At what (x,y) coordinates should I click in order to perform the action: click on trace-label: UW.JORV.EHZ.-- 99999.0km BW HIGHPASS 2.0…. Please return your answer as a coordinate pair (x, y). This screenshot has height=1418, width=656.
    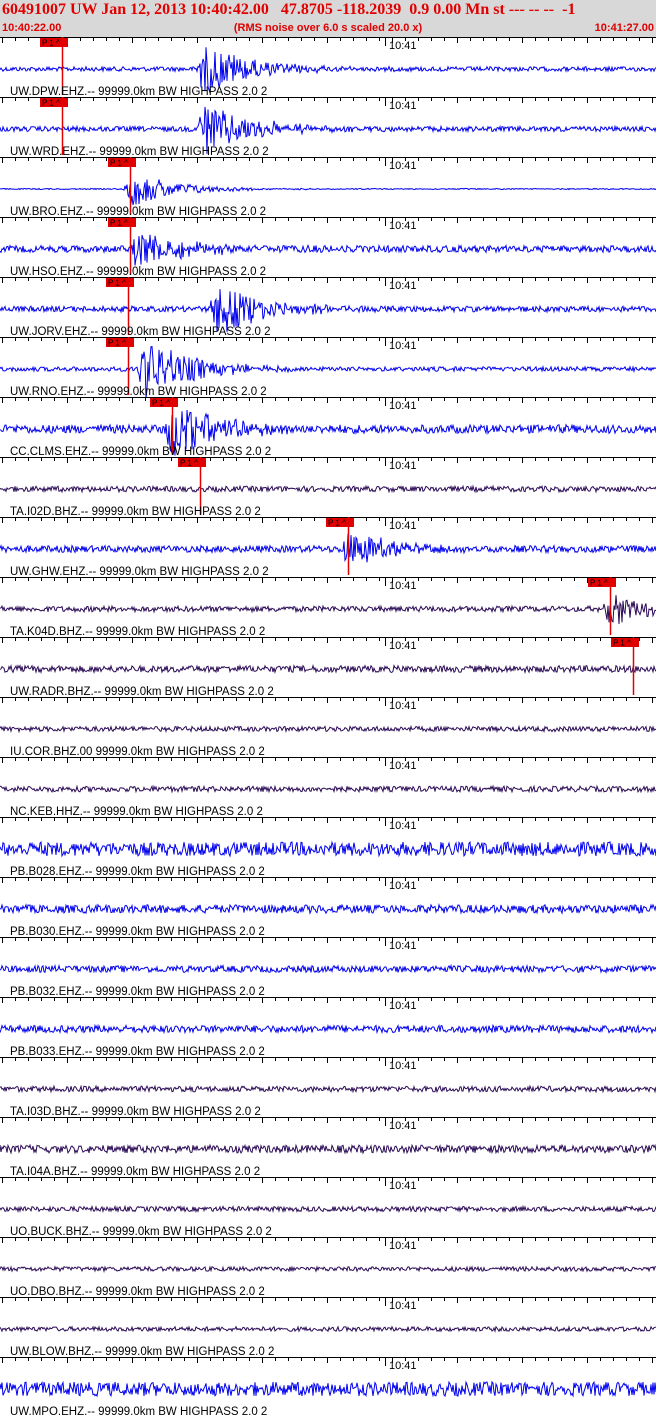
    Looking at the image, I should click on (140, 332).